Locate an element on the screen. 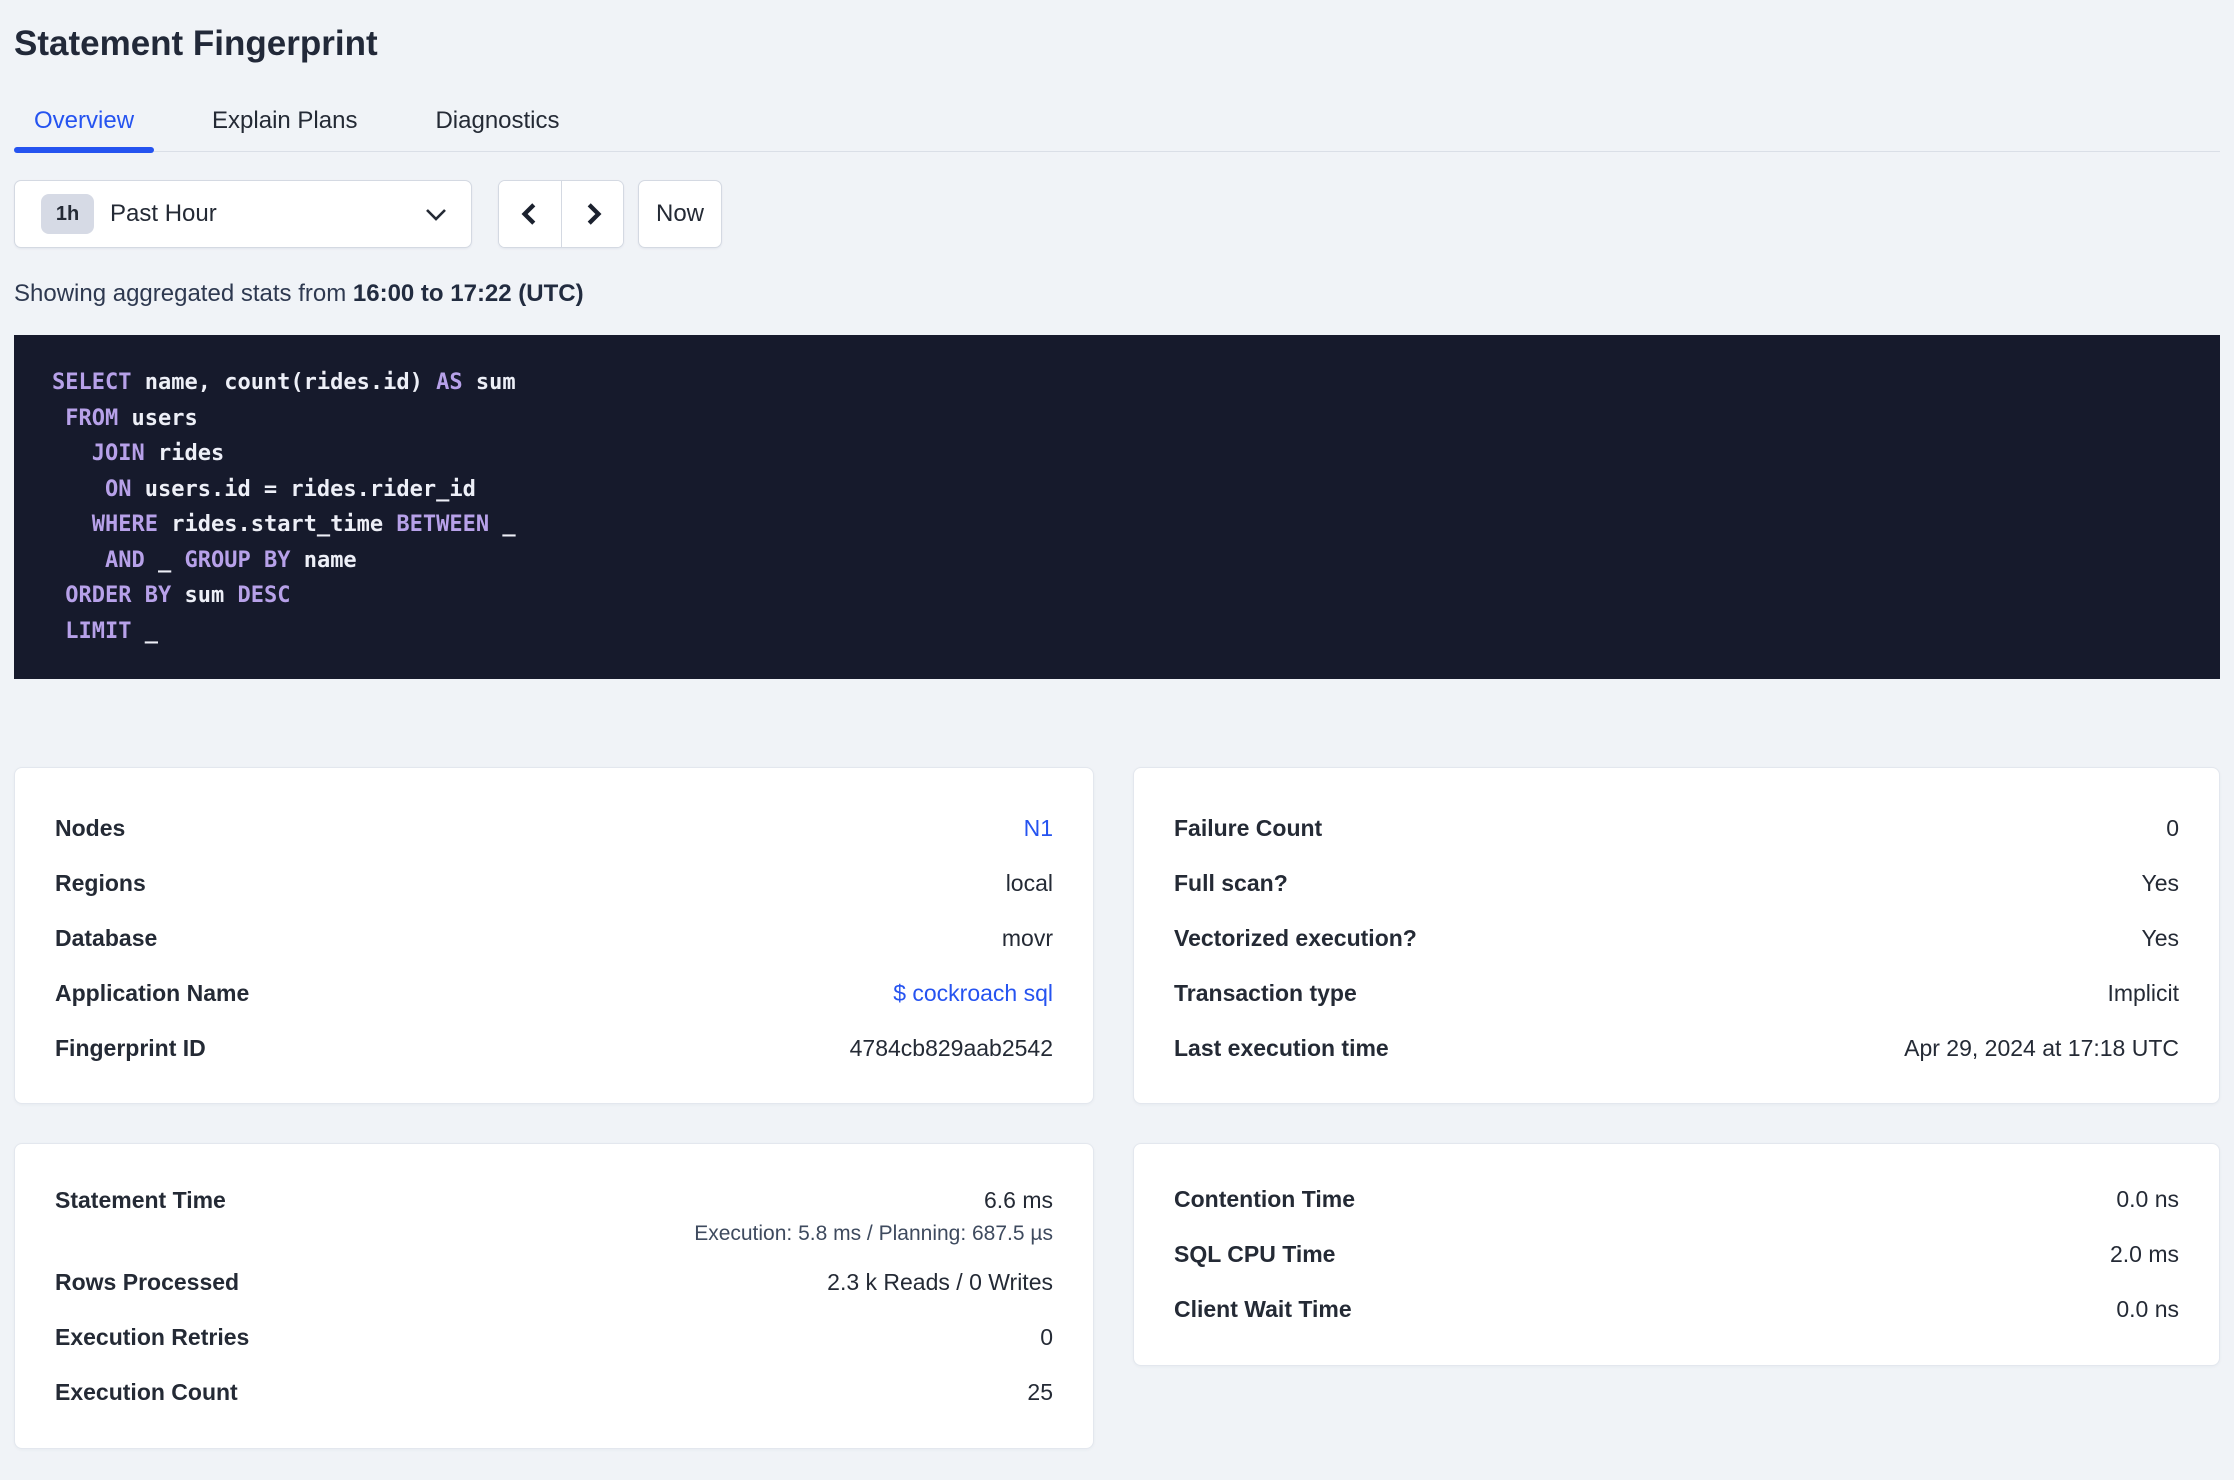 This screenshot has width=2234, height=1480. tab-bar: Overview Explain Plans Diagnostics is located at coordinates (1117, 125).